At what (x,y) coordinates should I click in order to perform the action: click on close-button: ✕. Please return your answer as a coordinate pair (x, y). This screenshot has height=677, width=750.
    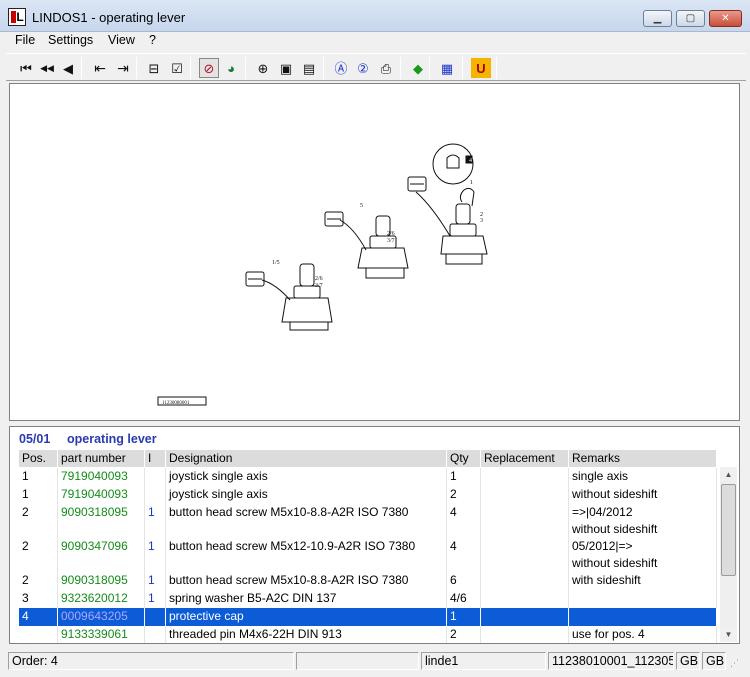
    Looking at the image, I should click on (725, 18).